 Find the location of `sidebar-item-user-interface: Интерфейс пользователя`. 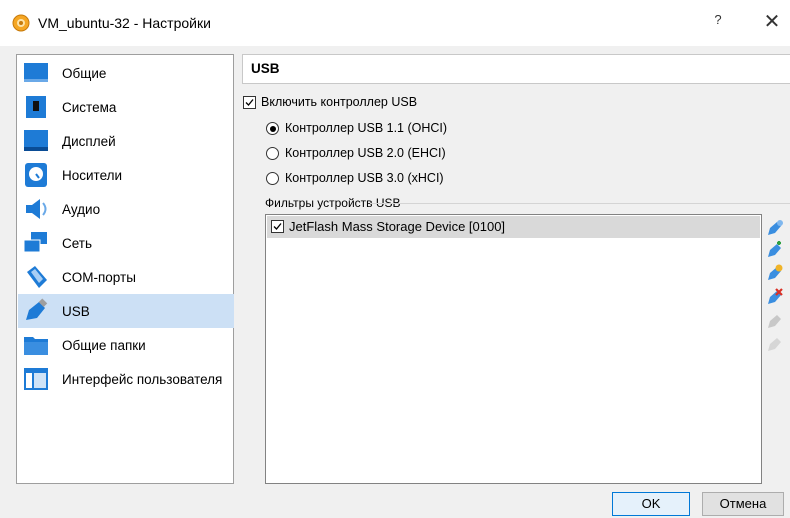

sidebar-item-user-interface: Интерфейс пользователя is located at coordinates (126, 379).